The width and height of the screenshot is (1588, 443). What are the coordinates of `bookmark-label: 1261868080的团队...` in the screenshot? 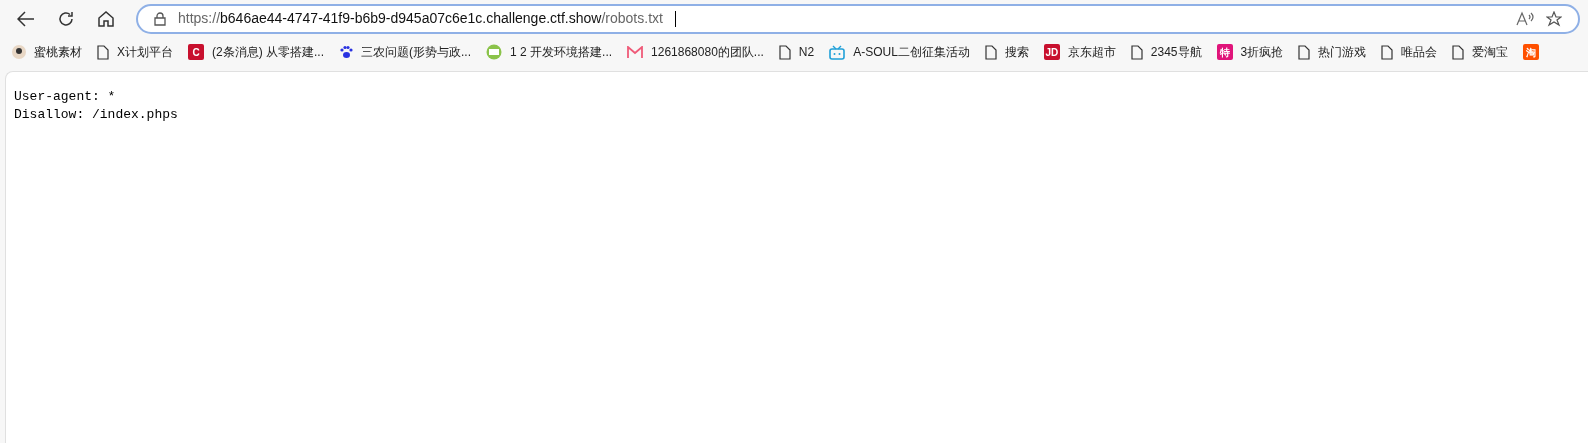 It's located at (707, 52).